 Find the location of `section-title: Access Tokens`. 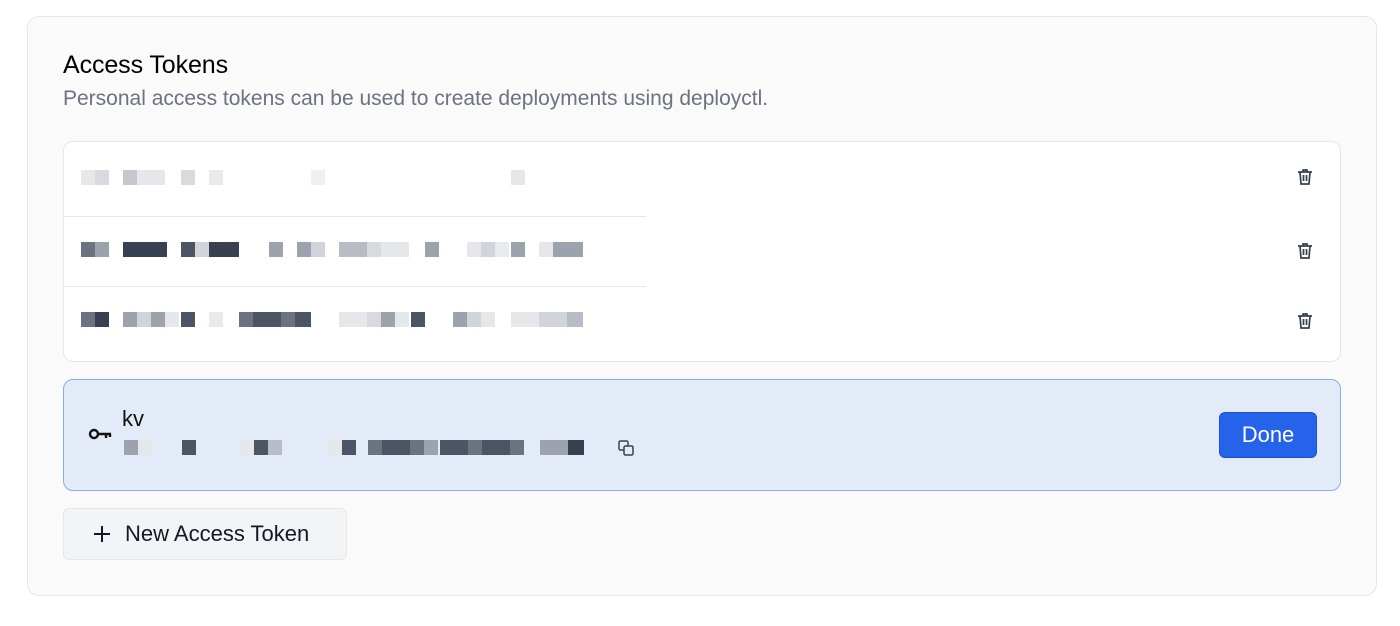

section-title: Access Tokens is located at coordinates (145, 65).